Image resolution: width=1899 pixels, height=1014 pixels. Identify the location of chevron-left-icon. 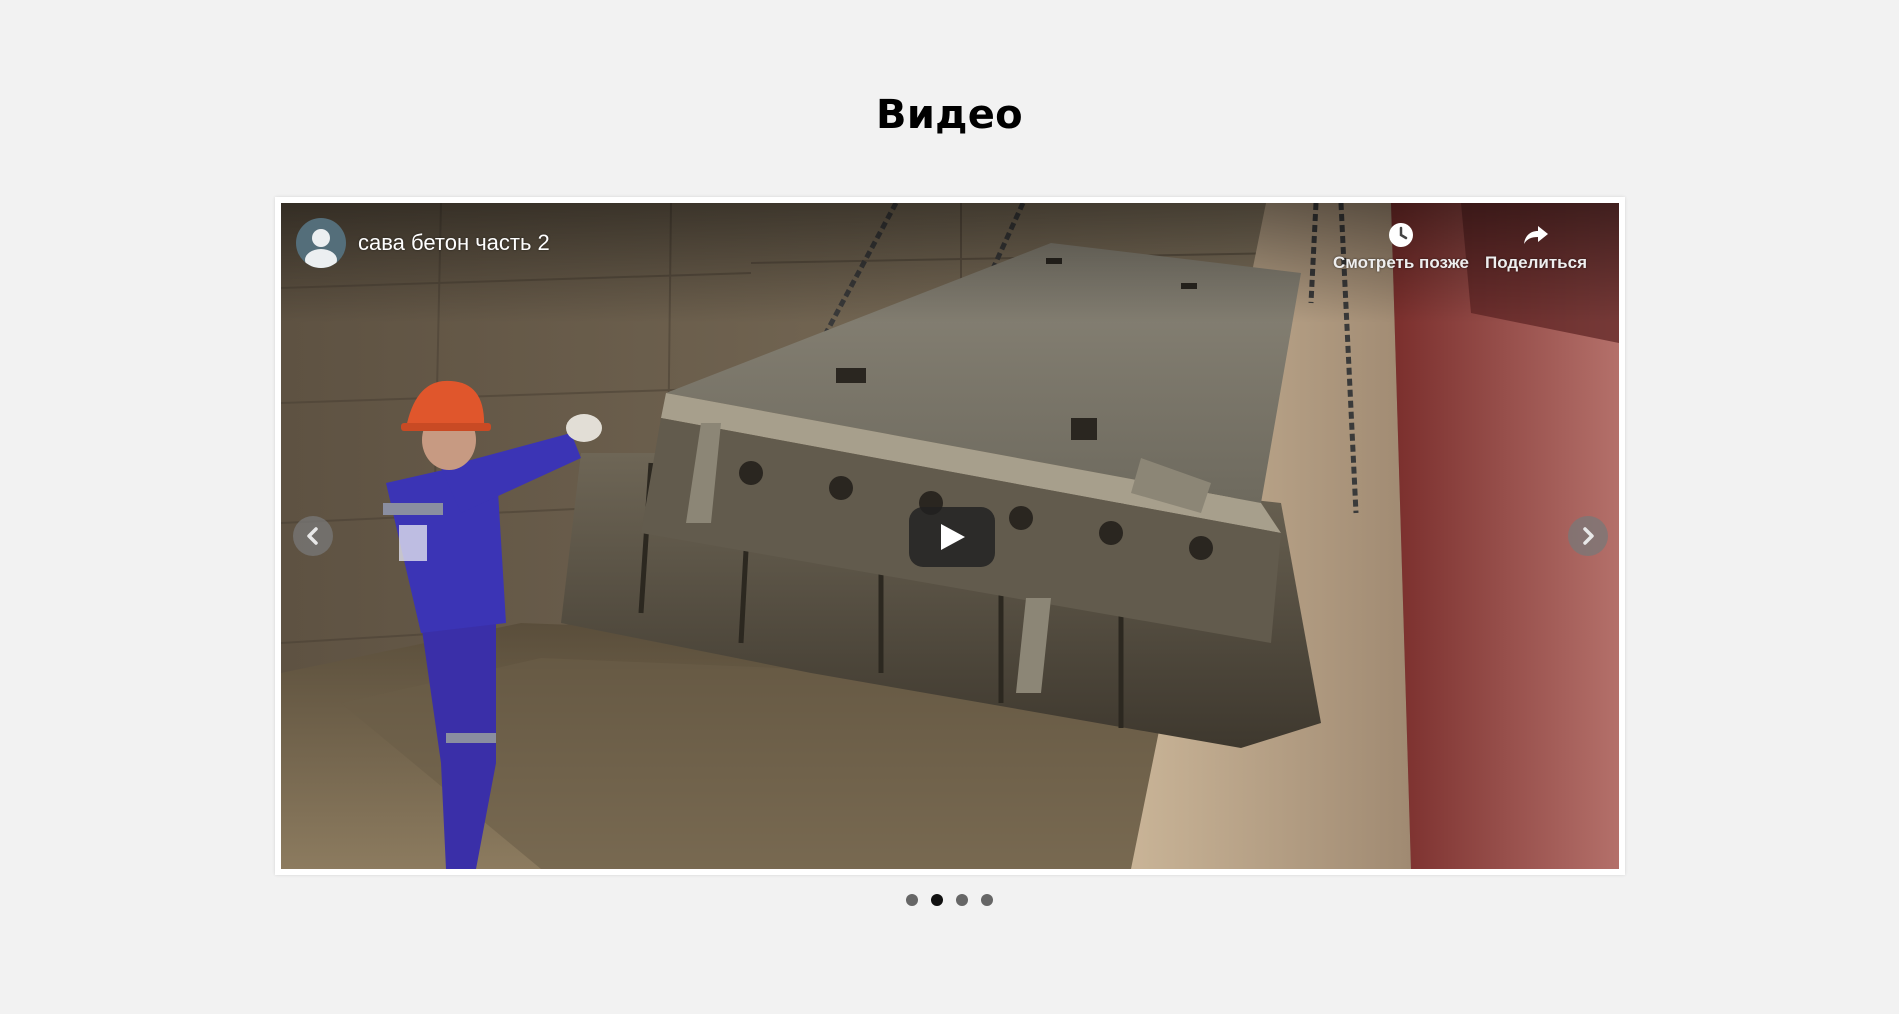
(312, 536).